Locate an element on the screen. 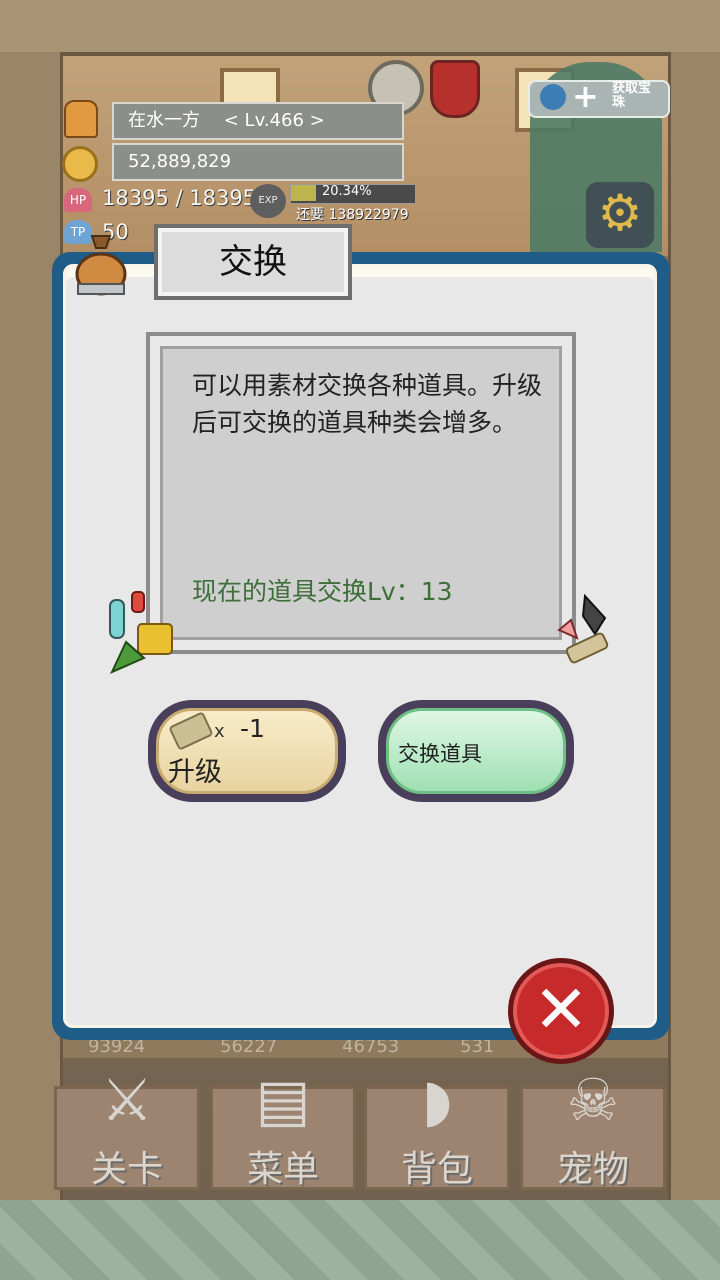 Image resolution: width=720 pixels, height=1280 pixels. nav-stages-label: 关卡 is located at coordinates (126, 1169).